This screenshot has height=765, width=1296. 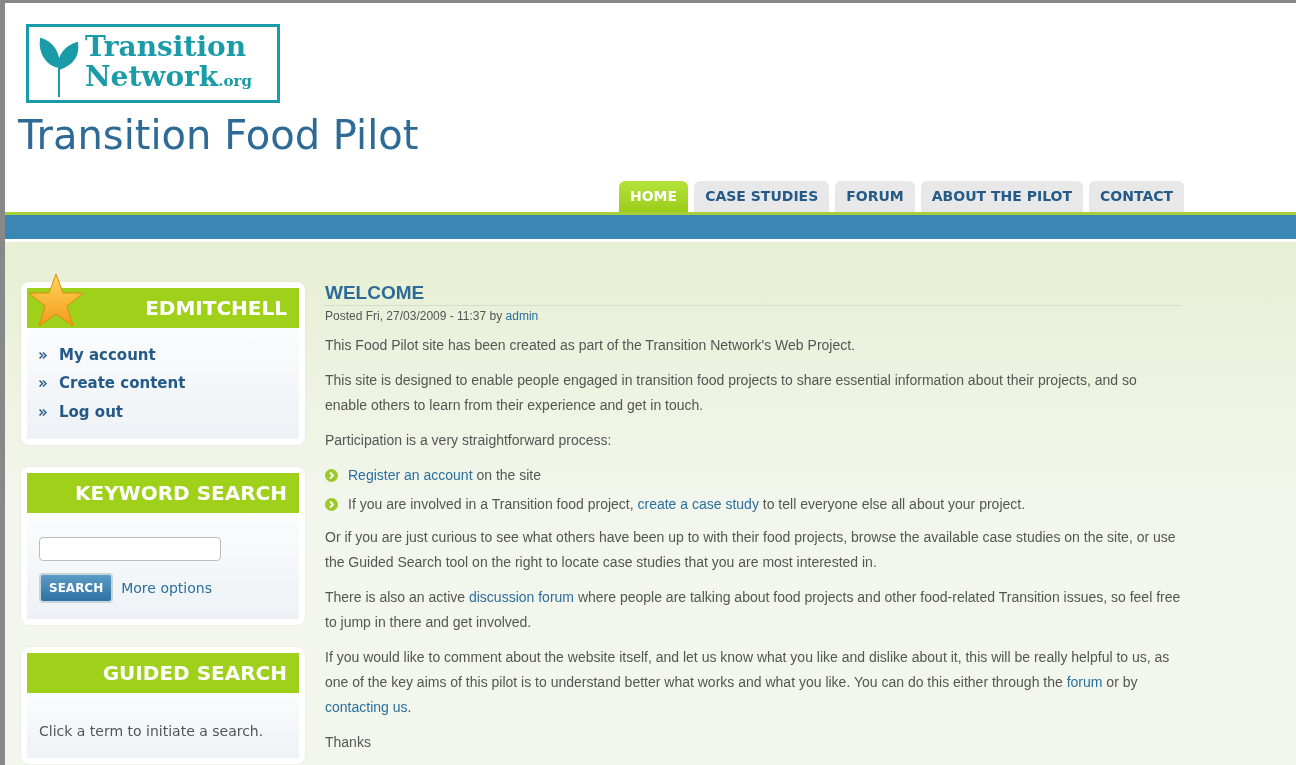 I want to click on text-link: Register an account, so click(x=410, y=475).